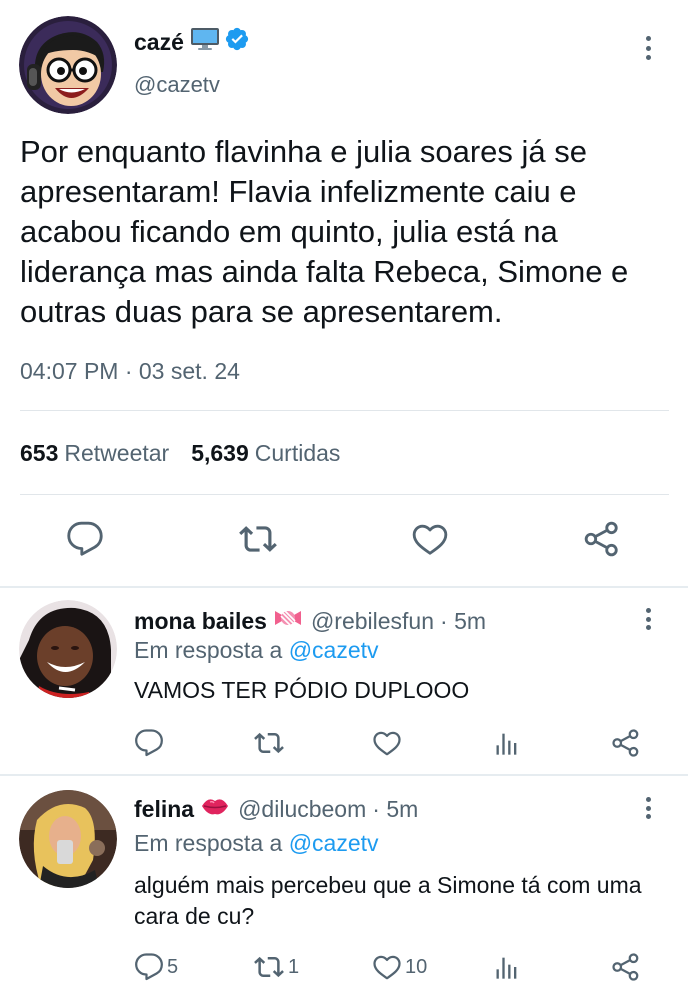  What do you see at coordinates (276, 967) in the screenshot?
I see `retweet-icon: 1` at bounding box center [276, 967].